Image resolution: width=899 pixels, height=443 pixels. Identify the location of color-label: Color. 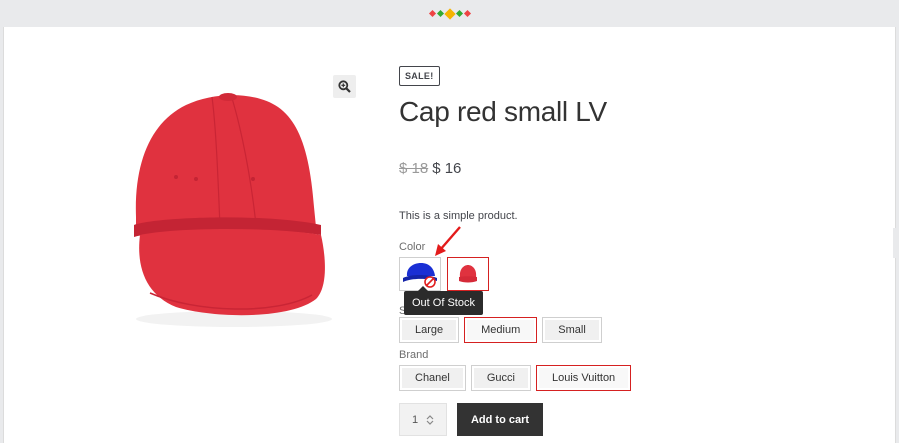
(412, 247).